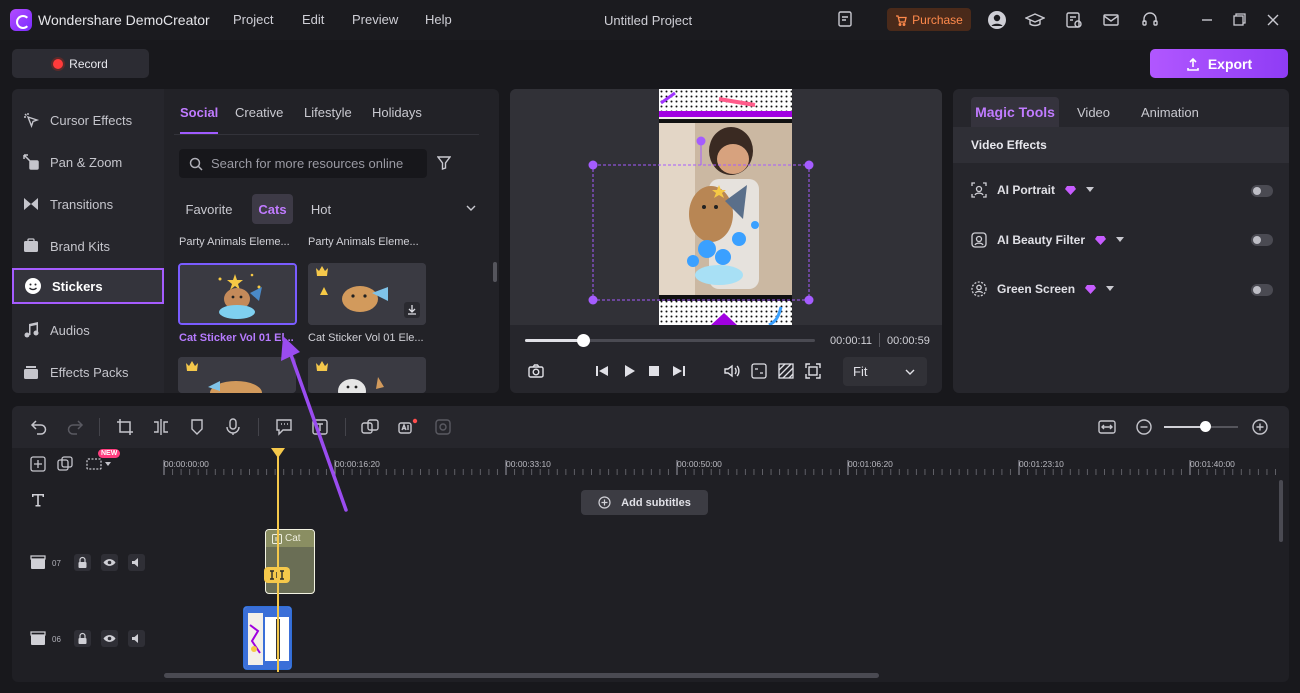  What do you see at coordinates (38, 464) in the screenshot?
I see `add-track-icon` at bounding box center [38, 464].